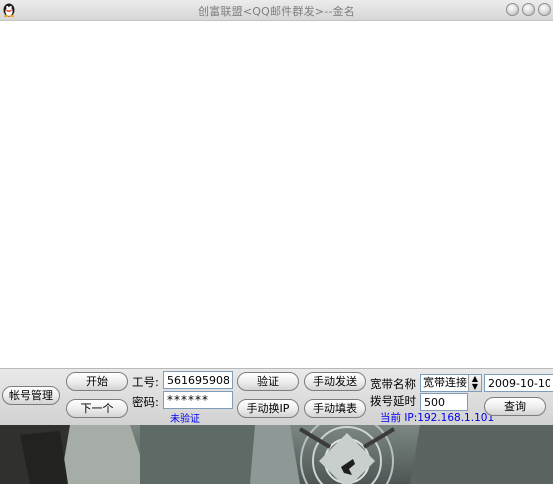 This screenshot has width=553, height=484. Describe the element at coordinates (528, 9) in the screenshot. I see `maximize-button` at that location.